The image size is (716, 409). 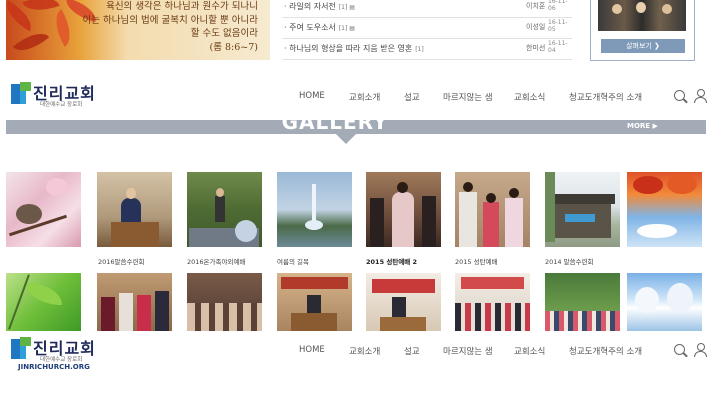 What do you see at coordinates (642, 126) in the screenshot?
I see `gallery-more-link: MORE ▶` at bounding box center [642, 126].